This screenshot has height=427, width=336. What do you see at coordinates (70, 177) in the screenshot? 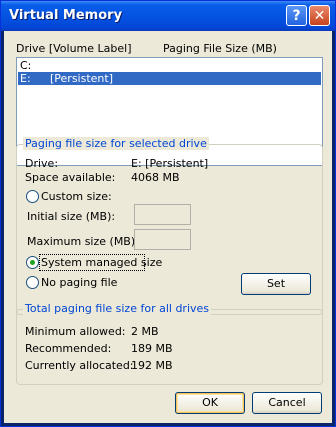
I see `space-available-label: Space available:` at bounding box center [70, 177].